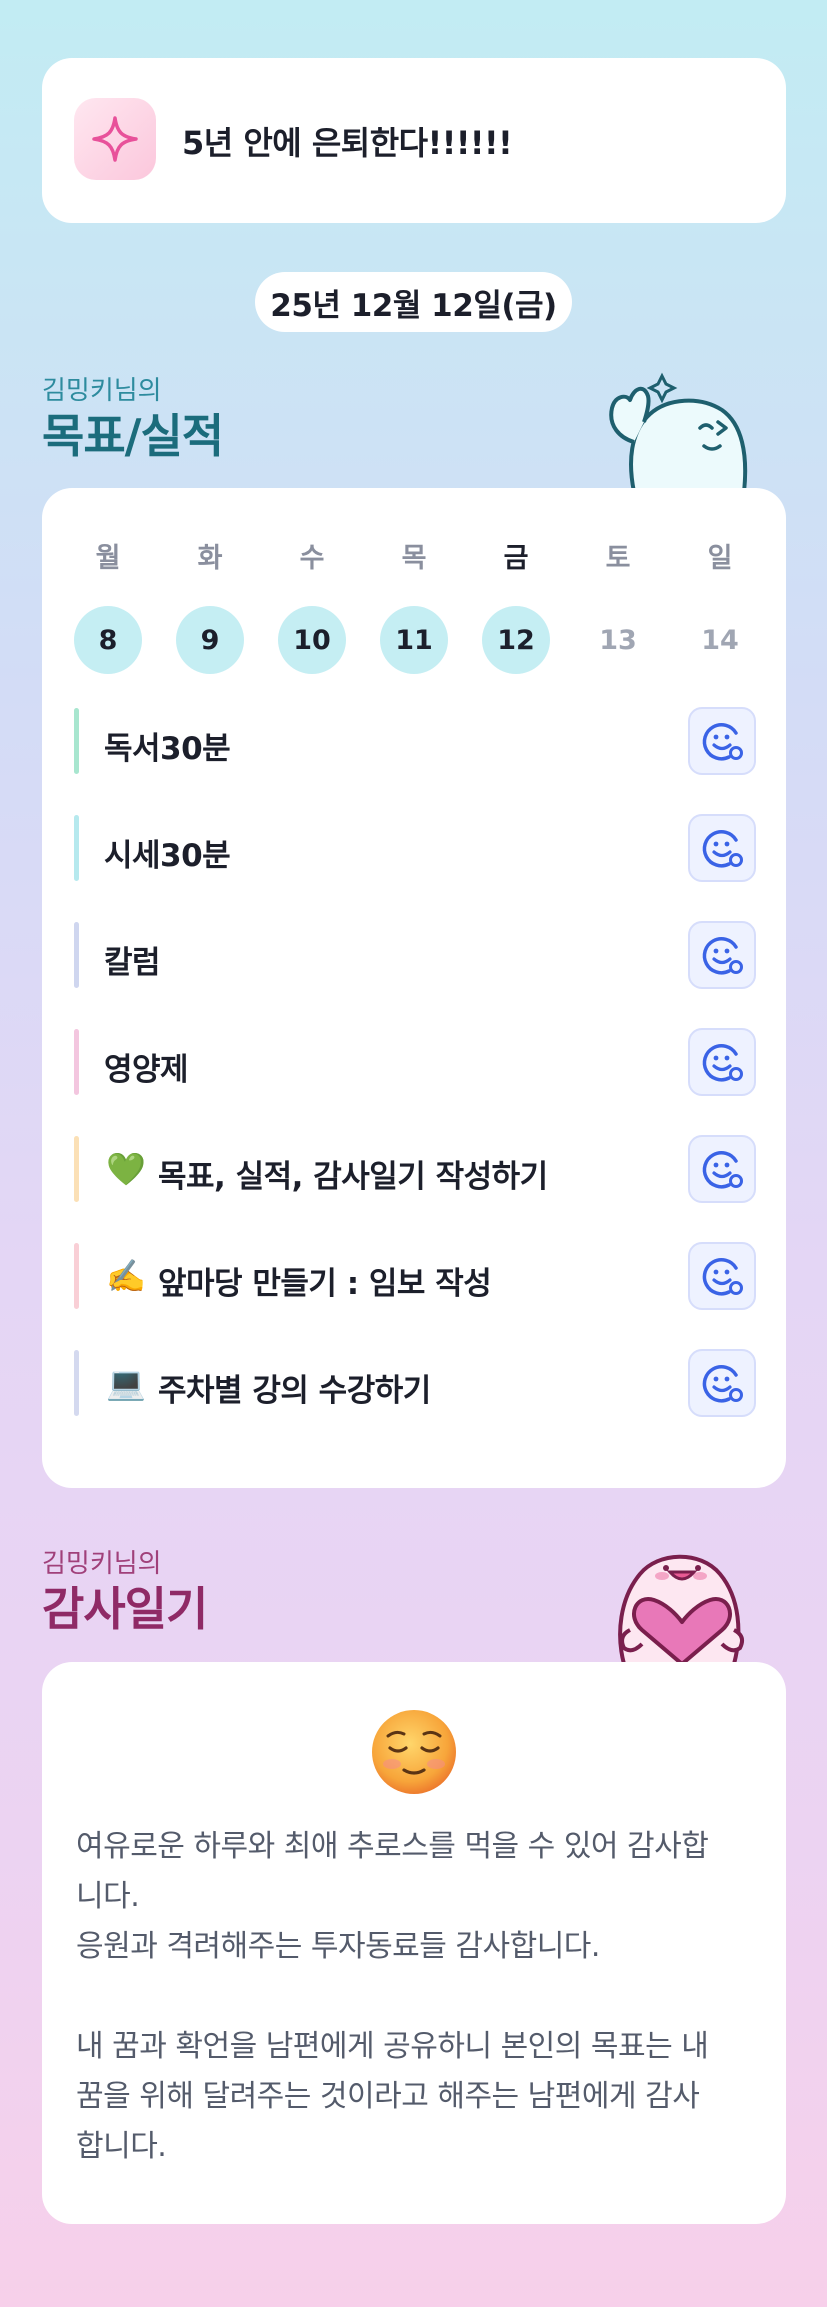  What do you see at coordinates (312, 558) in the screenshot?
I see `weekday-wed: 수` at bounding box center [312, 558].